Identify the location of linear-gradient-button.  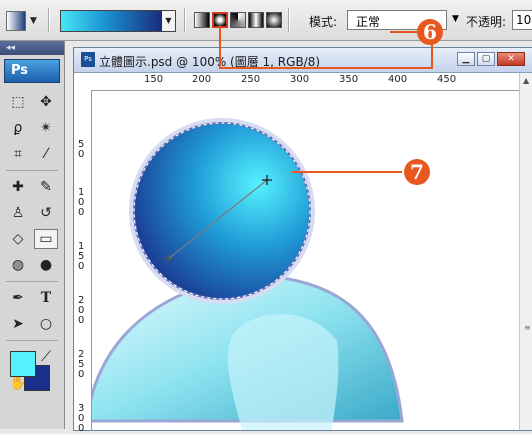
(202, 20).